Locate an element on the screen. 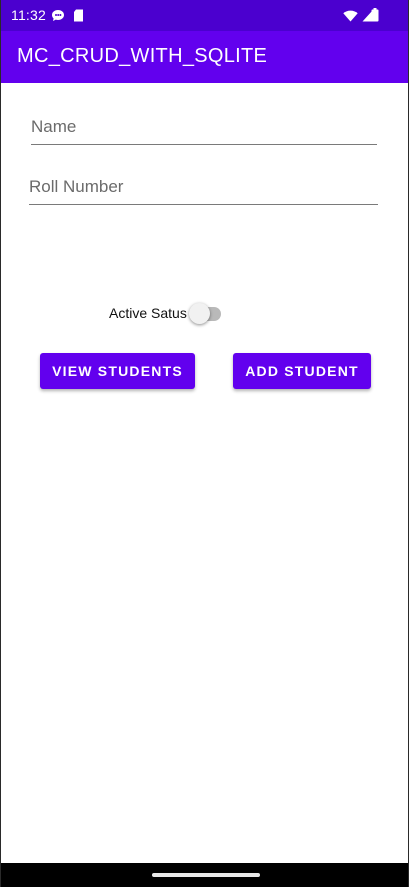  status-bar: 11:32 is located at coordinates (204, 15).